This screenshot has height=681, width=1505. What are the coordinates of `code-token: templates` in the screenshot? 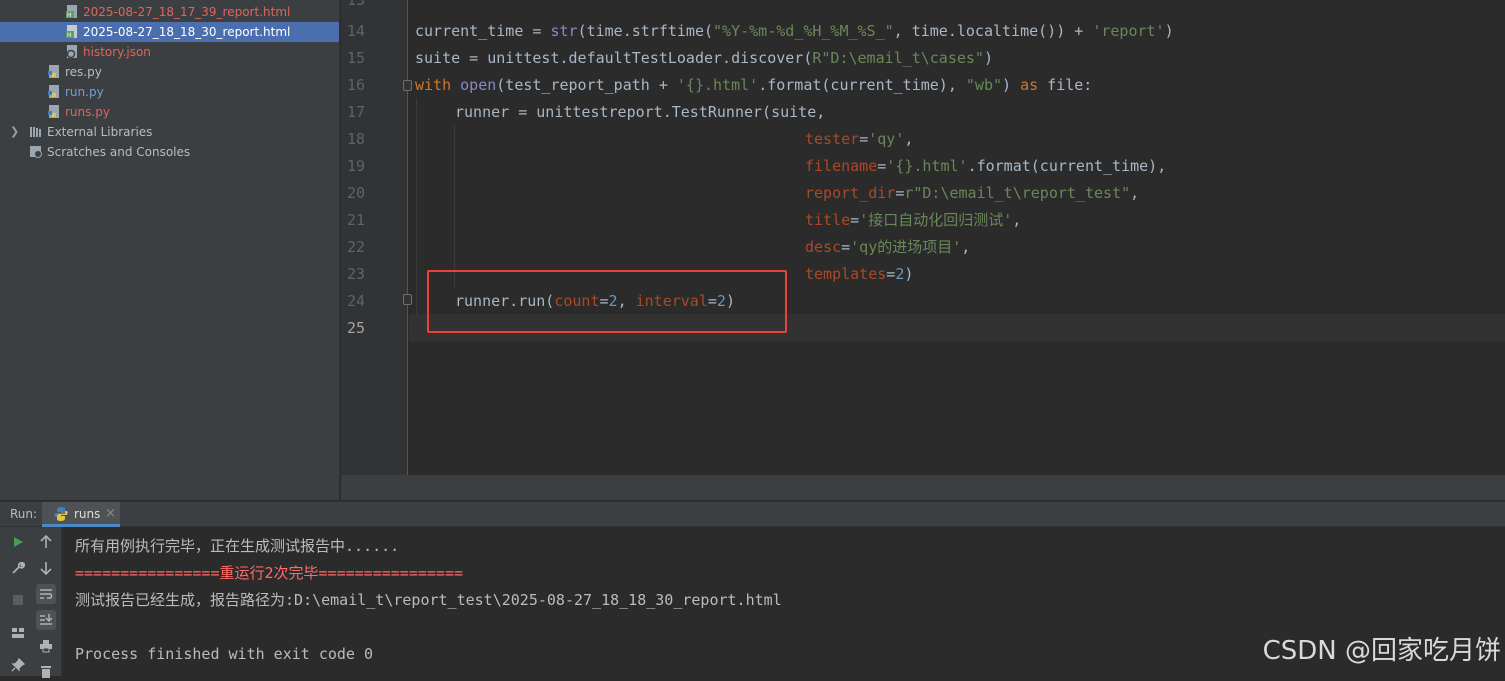 It's located at (846, 274).